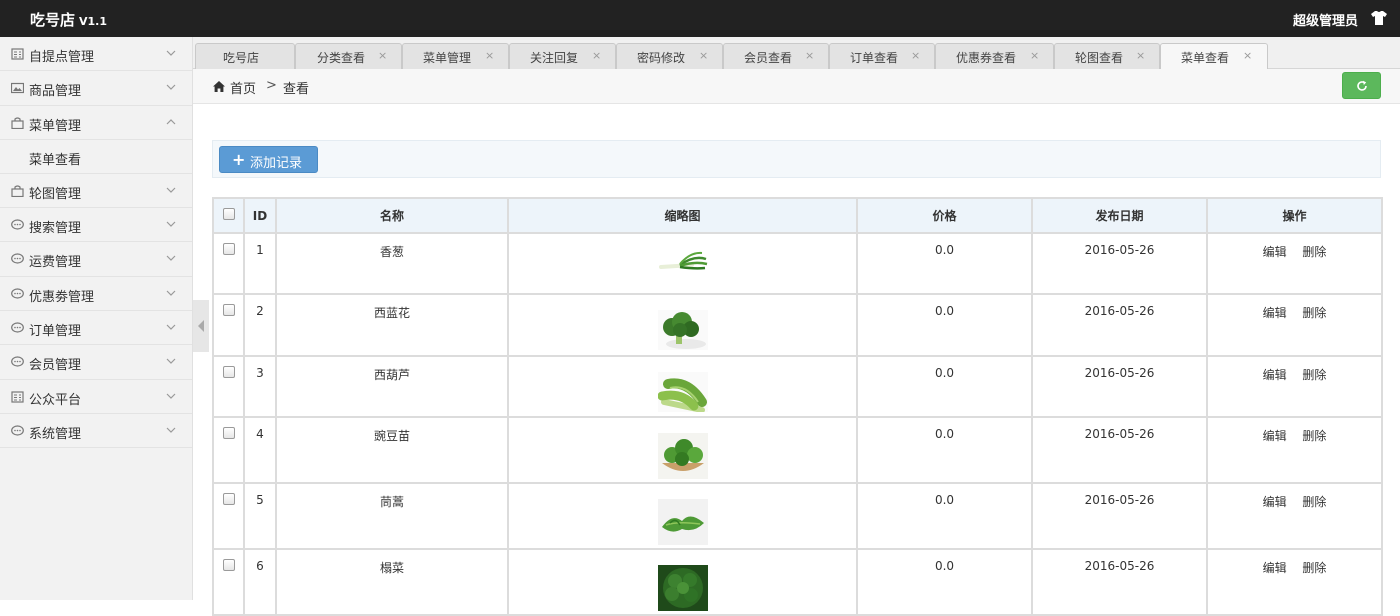  Describe the element at coordinates (96, 431) in the screenshot. I see `sidebar-item-system: 系统管理` at that location.